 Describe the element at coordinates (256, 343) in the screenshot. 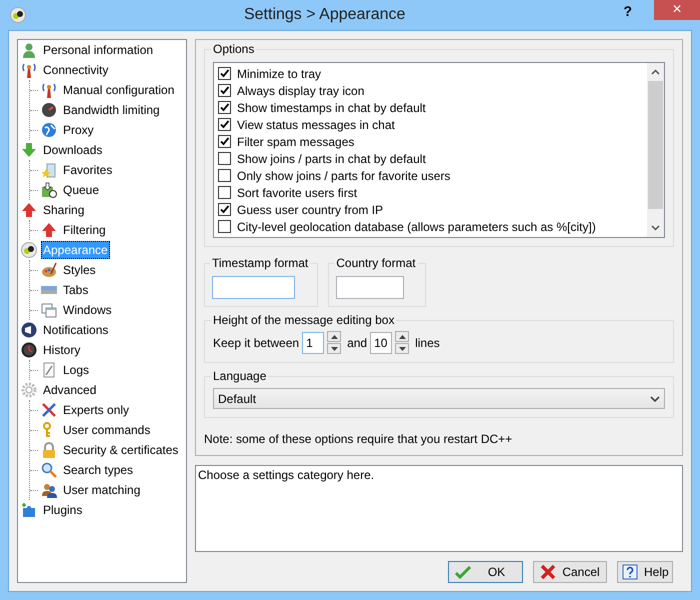

I see `field-label: Keep it between` at that location.